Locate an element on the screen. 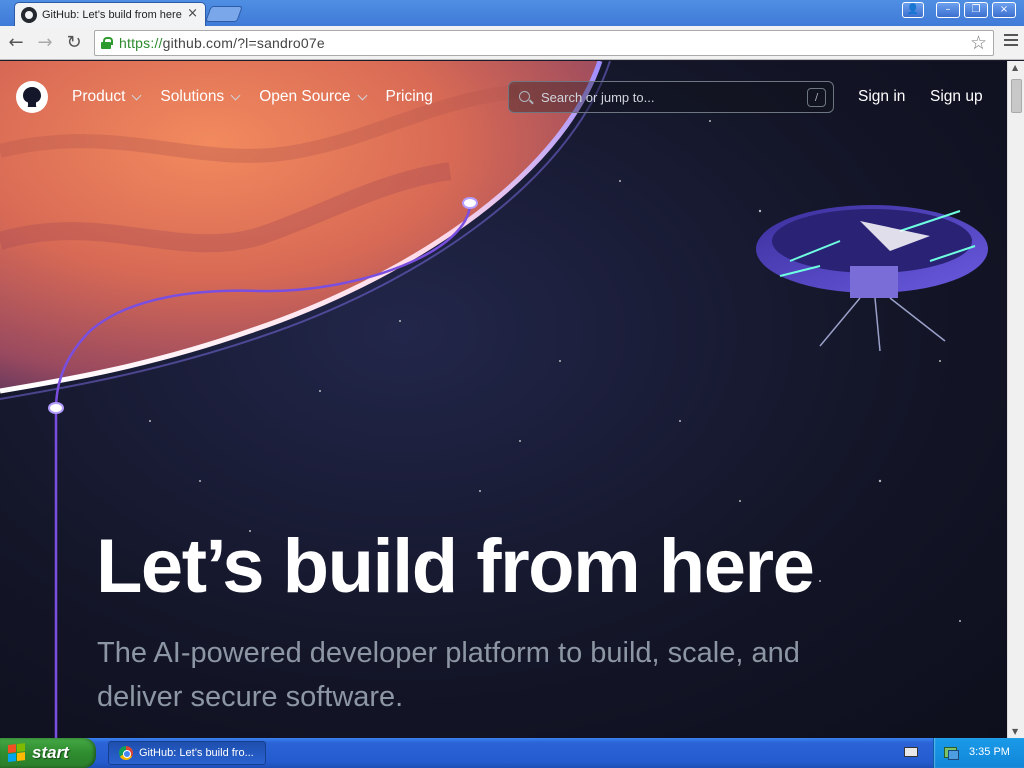 This screenshot has width=1024, height=768. nav-solutions-label: Solutions is located at coordinates (192, 96).